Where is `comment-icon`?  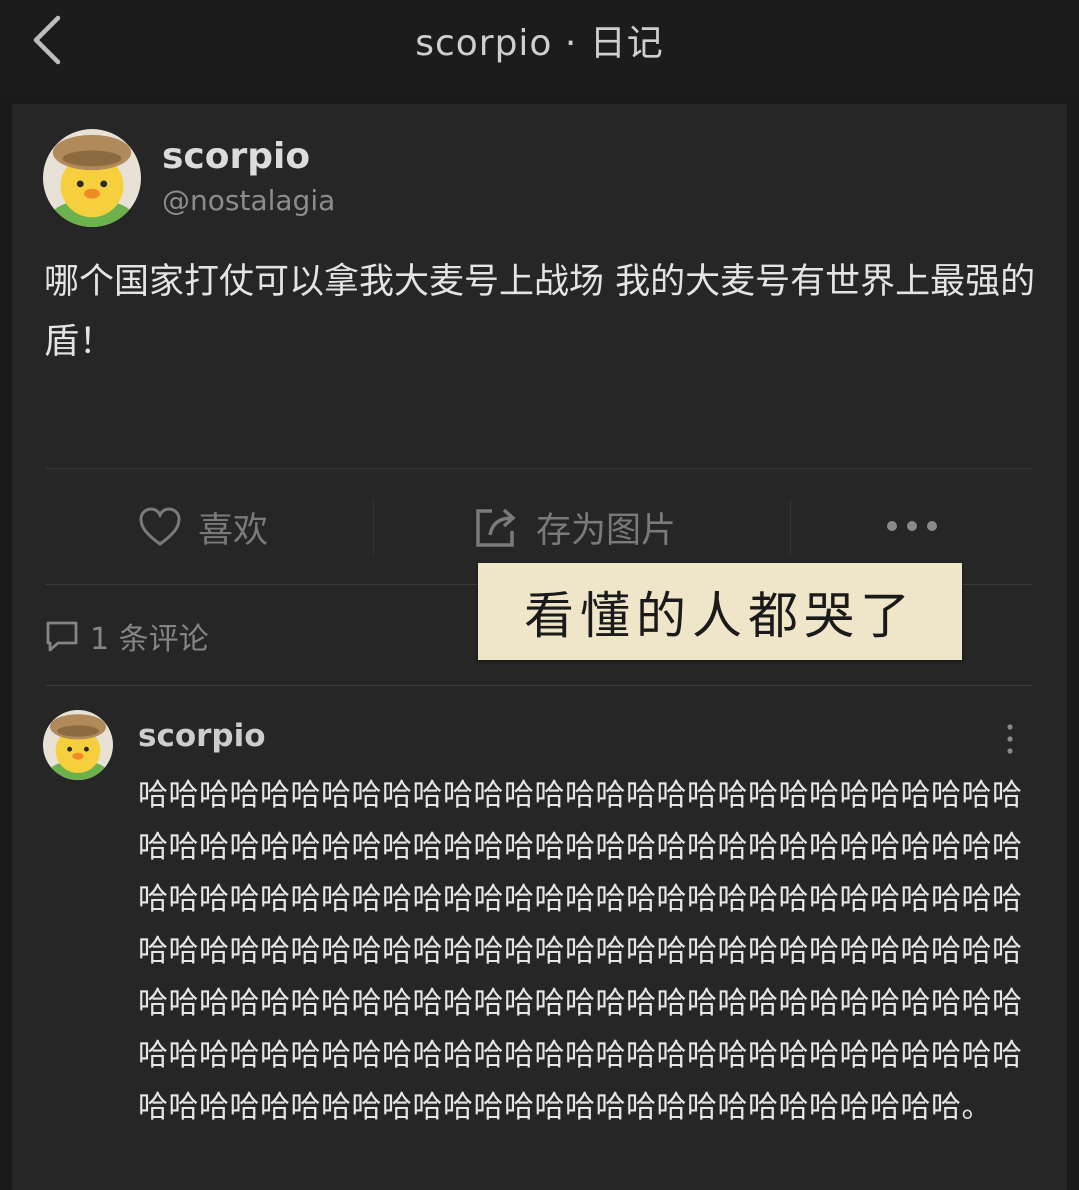
comment-icon is located at coordinates (62, 636).